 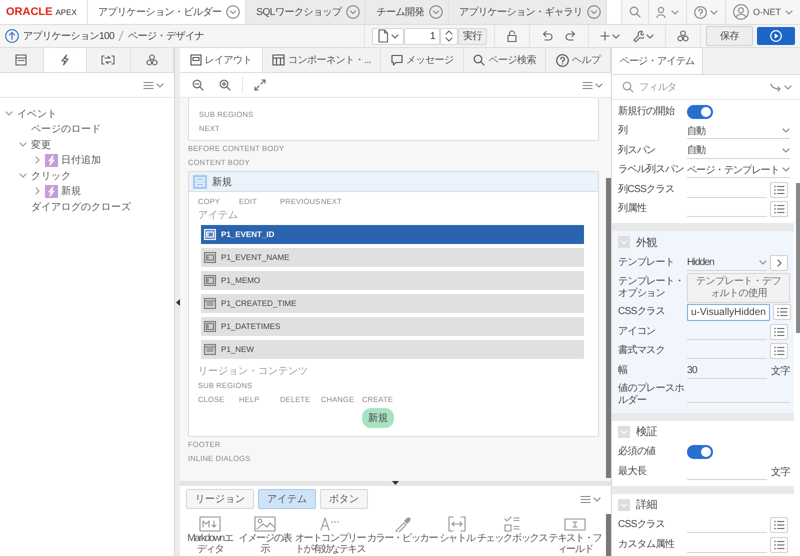 I want to click on gallery-tab: アイテム, so click(x=287, y=499).